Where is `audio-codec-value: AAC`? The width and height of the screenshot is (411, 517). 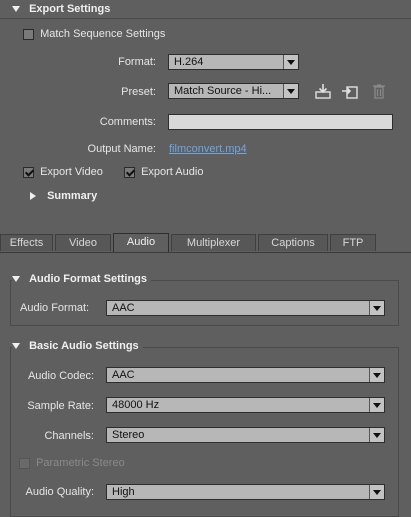 audio-codec-value: AAC is located at coordinates (123, 375).